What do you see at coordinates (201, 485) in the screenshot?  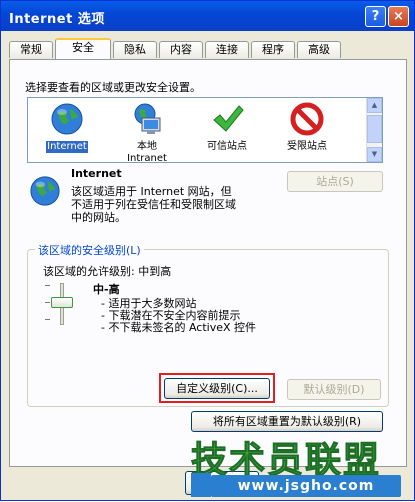 I see `home-icon` at bounding box center [201, 485].